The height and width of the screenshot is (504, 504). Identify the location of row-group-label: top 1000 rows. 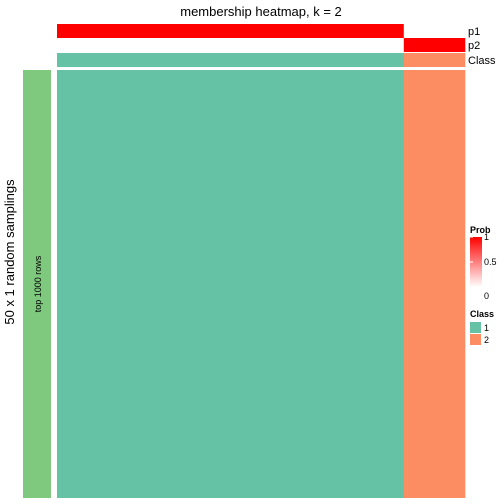
(38, 283).